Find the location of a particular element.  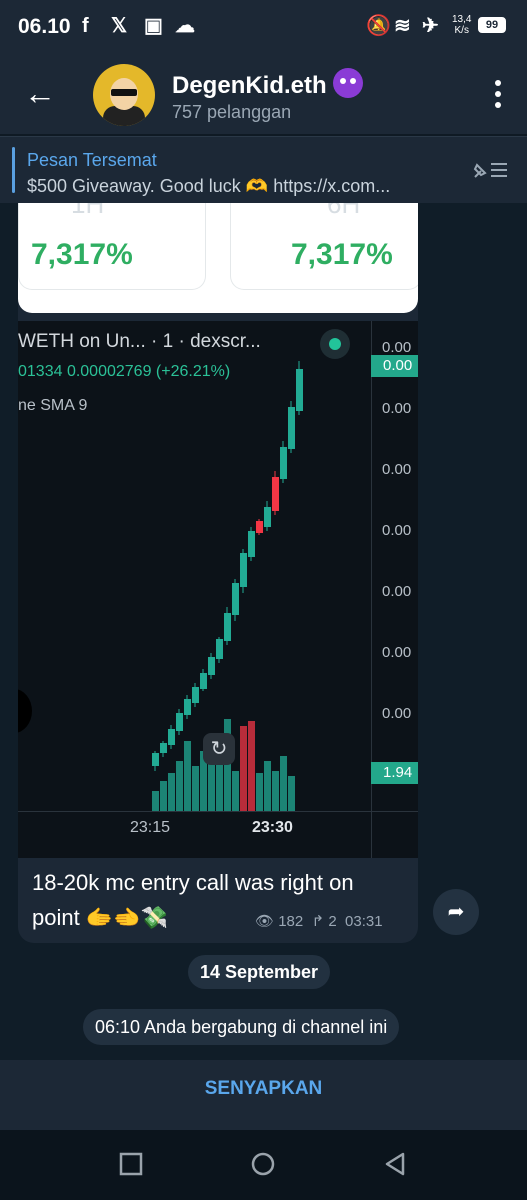

forwards-count: 2 is located at coordinates (332, 921).